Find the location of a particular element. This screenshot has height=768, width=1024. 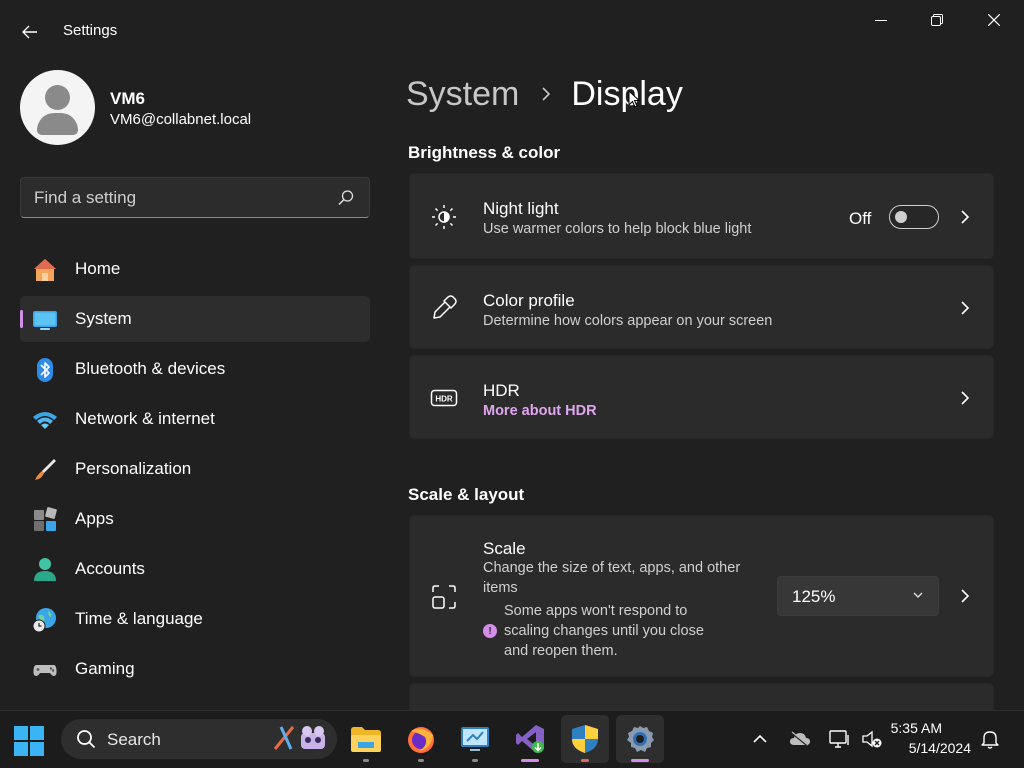

sidebar-item-personalization: Personalization is located at coordinates (195, 469).